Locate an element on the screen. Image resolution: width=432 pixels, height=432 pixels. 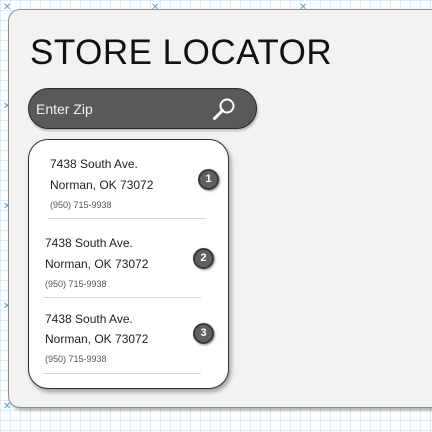
list-divider is located at coordinates (122, 373).